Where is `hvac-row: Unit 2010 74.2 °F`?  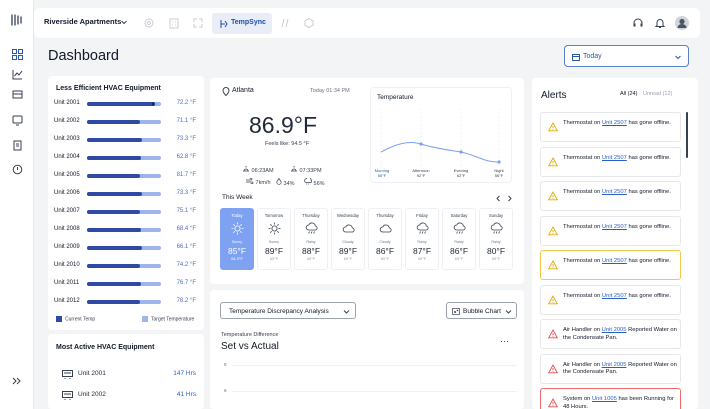 hvac-row: Unit 2010 74.2 °F is located at coordinates (125, 266).